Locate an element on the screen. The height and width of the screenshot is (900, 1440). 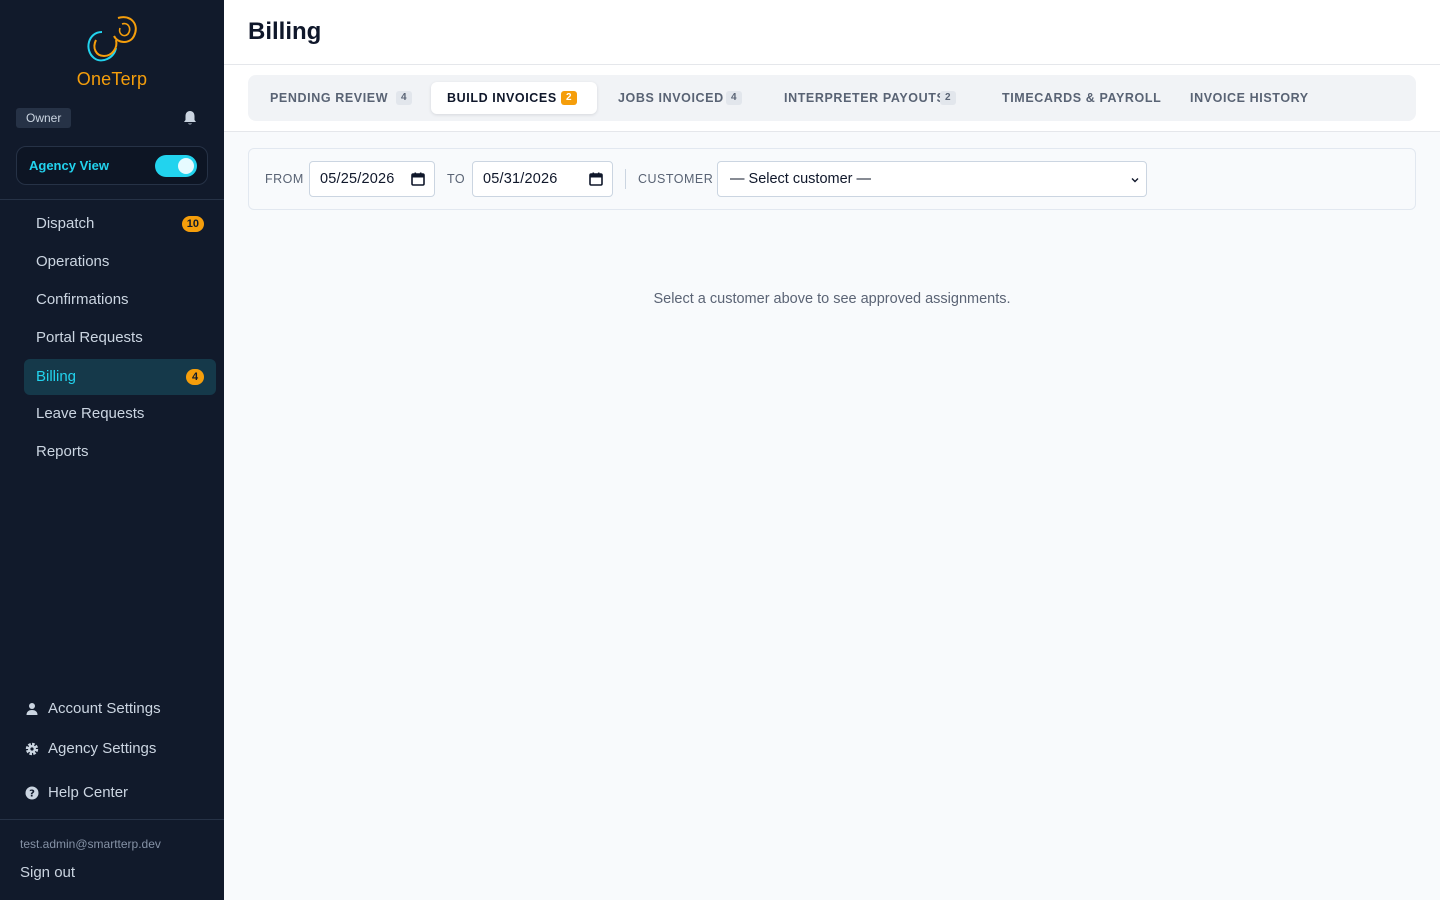
sidebar-item-leave-requests: Leave Requests is located at coordinates (120, 414).